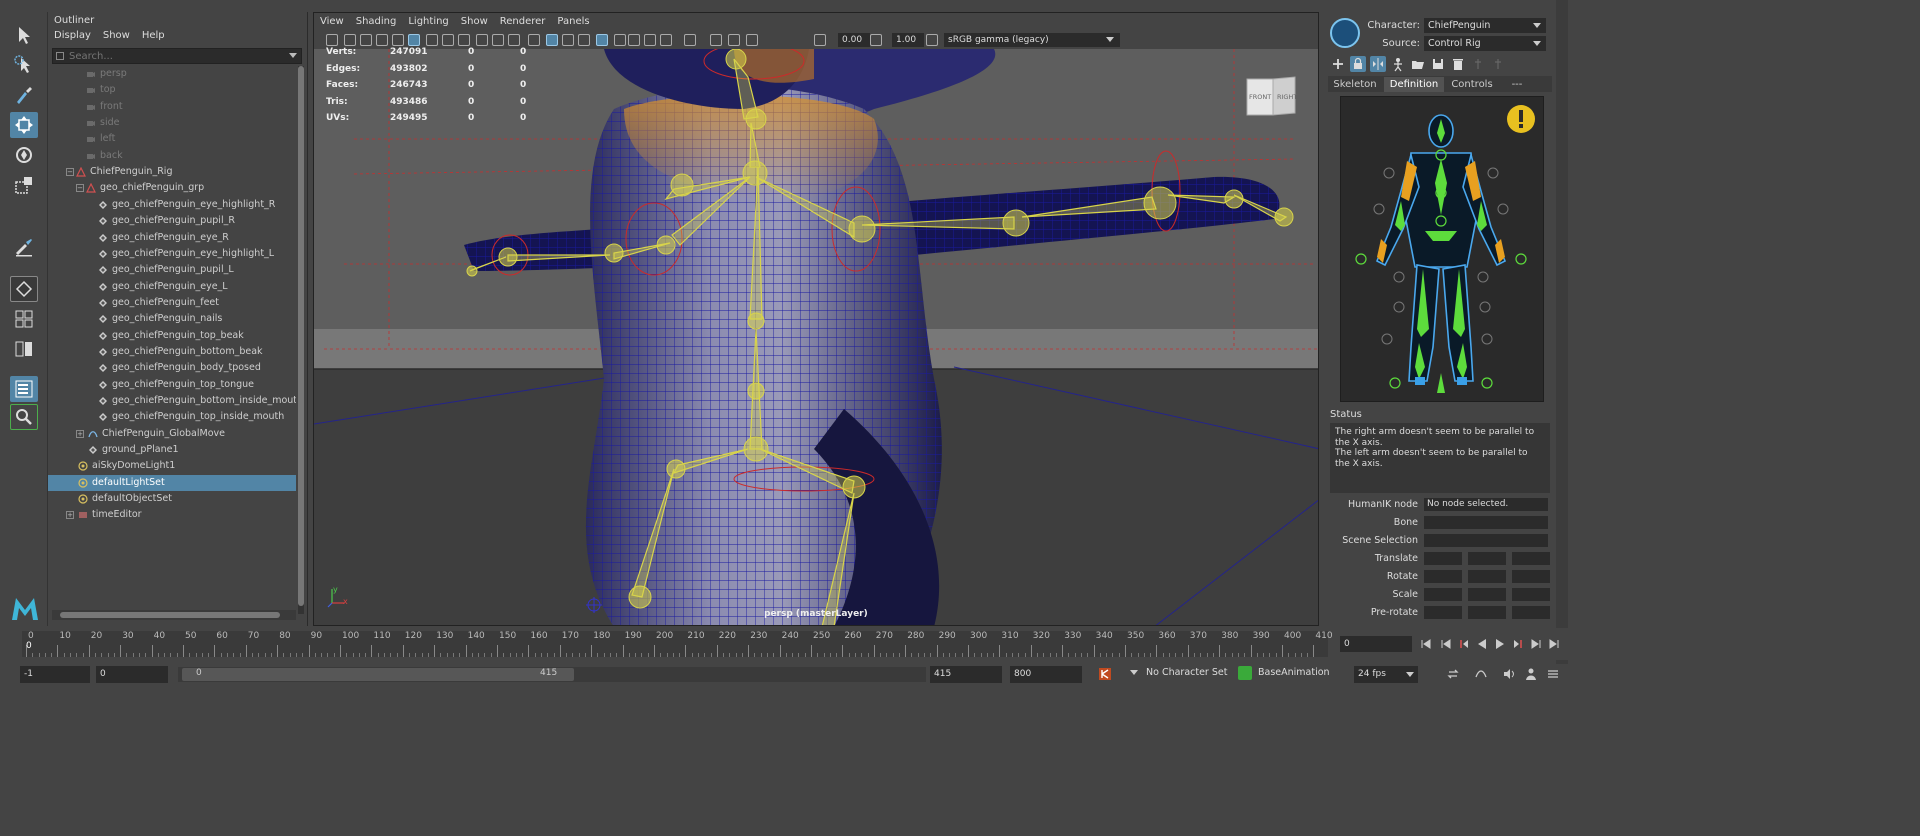 Image resolution: width=1920 pixels, height=836 pixels. What do you see at coordinates (24, 155) in the screenshot?
I see `rotate-tool-icon` at bounding box center [24, 155].